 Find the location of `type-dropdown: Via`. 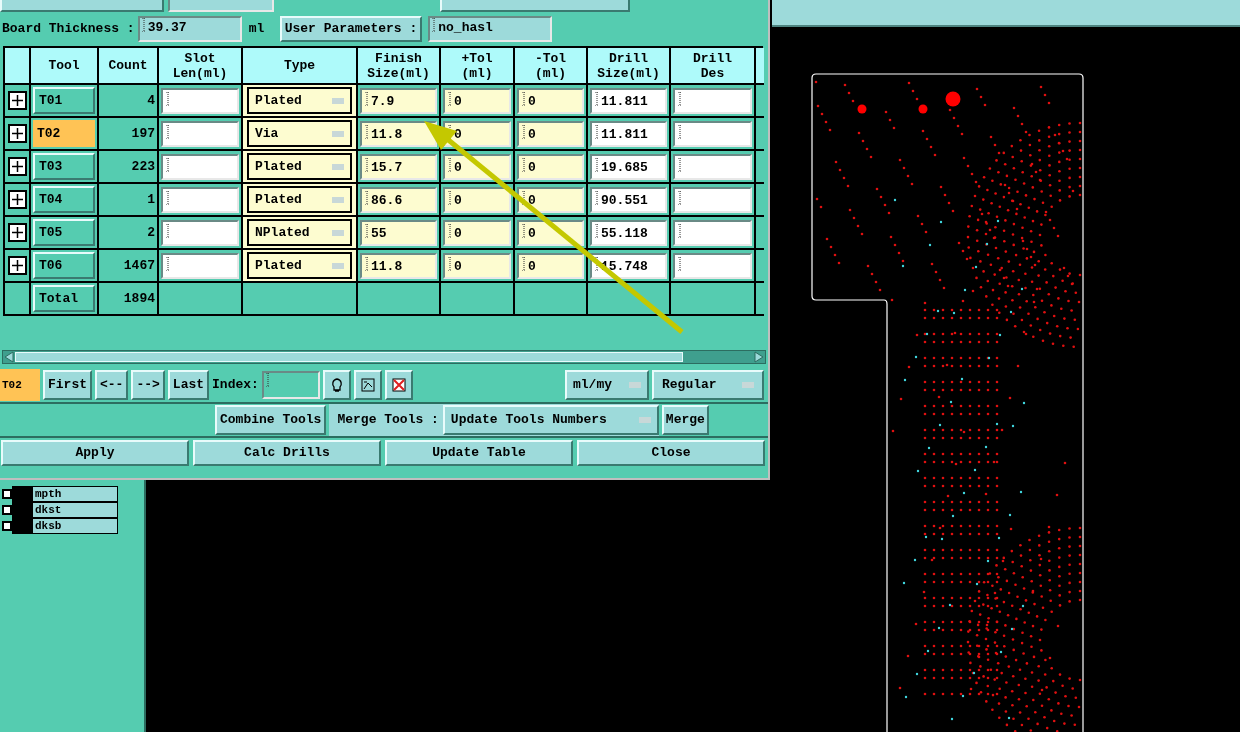

type-dropdown: Via is located at coordinates (299, 133).